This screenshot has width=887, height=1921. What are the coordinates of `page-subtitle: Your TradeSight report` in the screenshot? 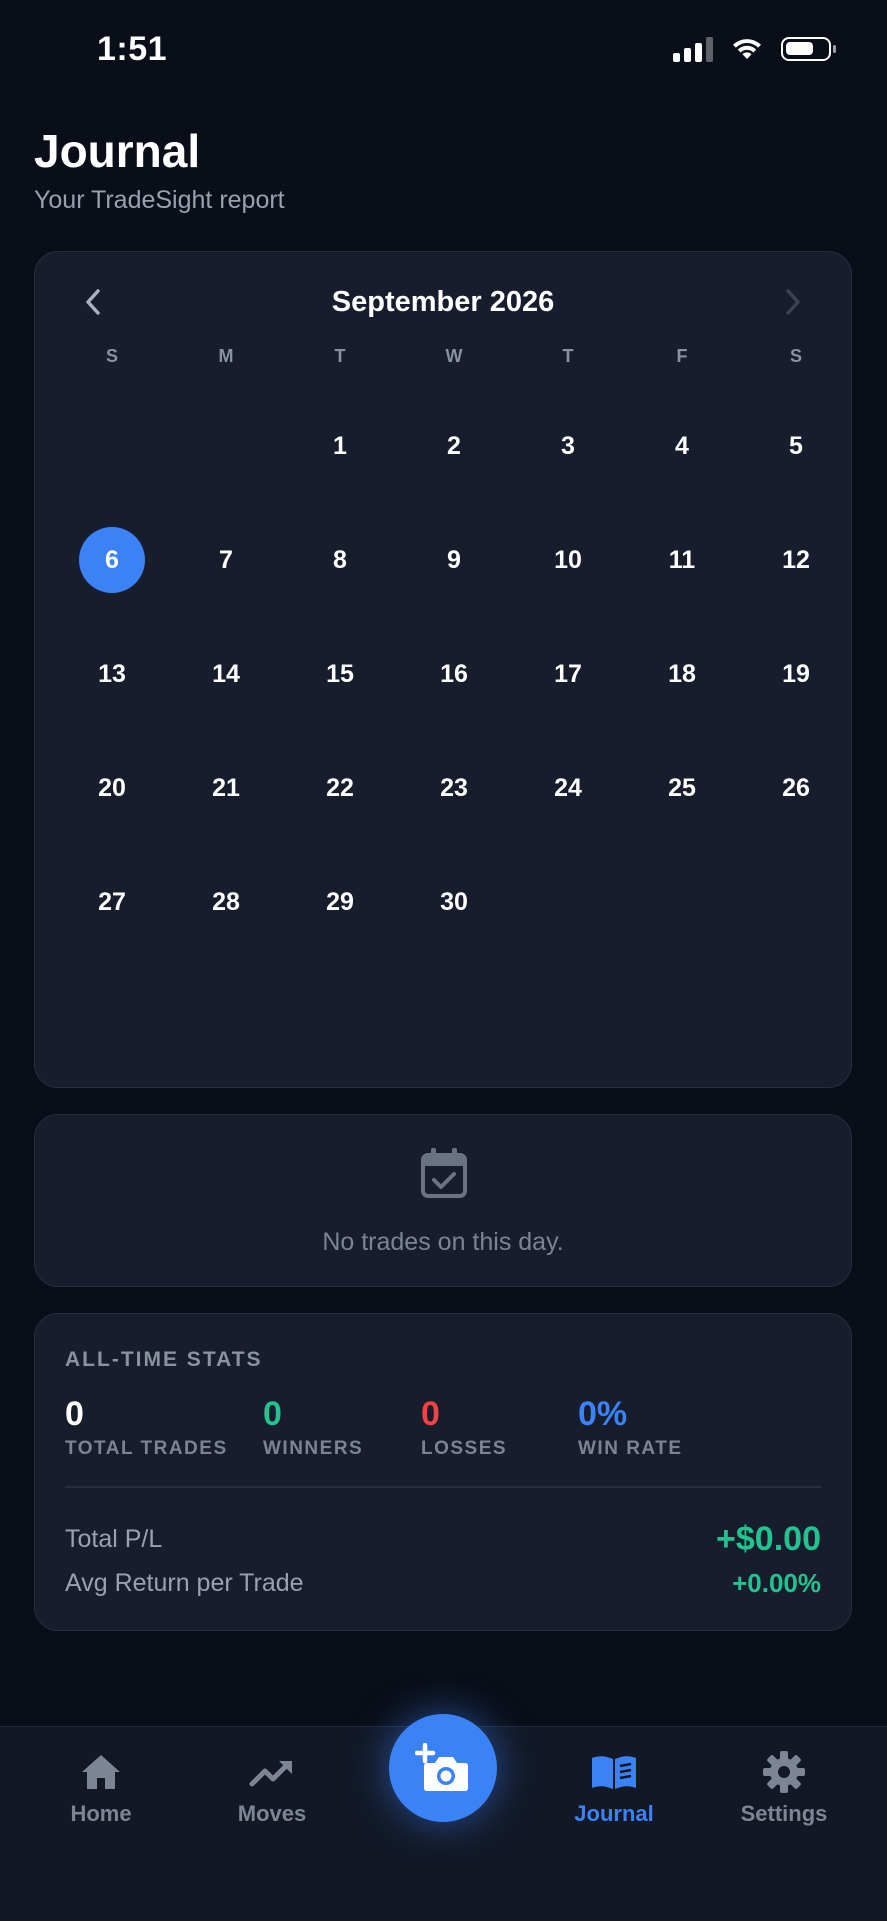 It's located at (159, 200).